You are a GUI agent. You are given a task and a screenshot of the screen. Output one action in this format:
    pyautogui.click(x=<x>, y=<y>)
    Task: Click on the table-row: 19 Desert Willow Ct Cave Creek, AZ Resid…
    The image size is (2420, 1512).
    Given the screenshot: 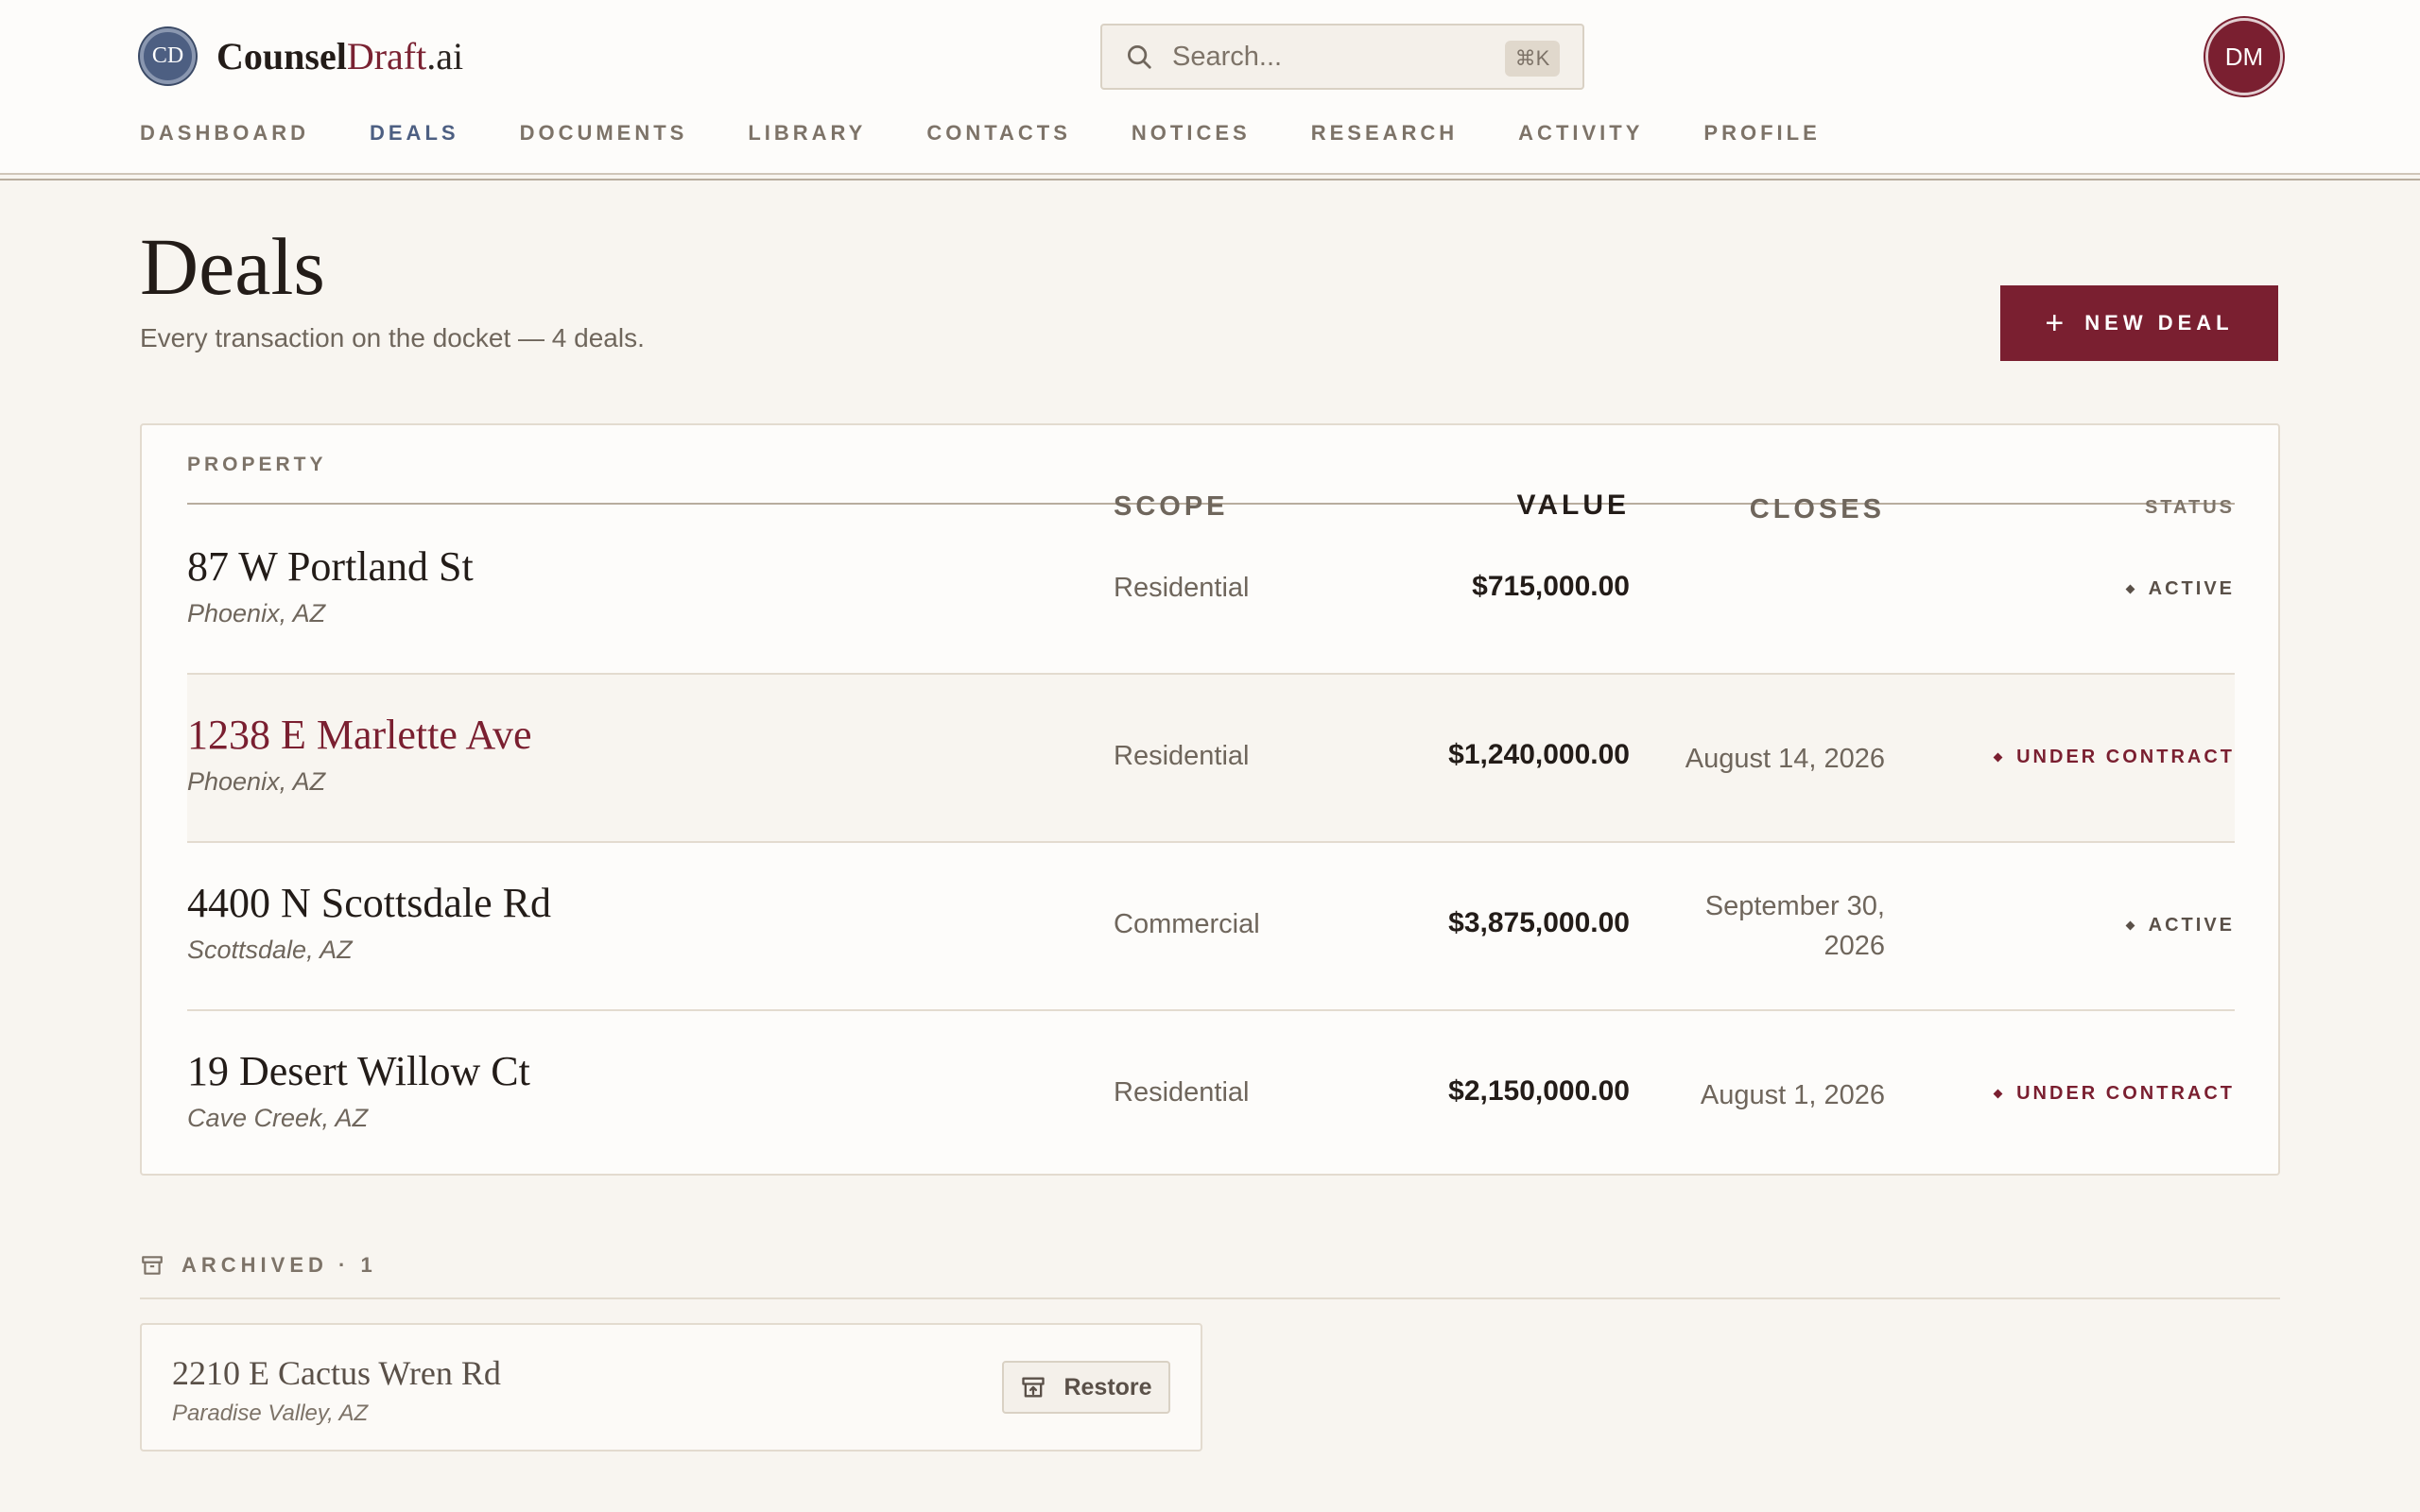 What is the action you would take?
    pyautogui.click(x=1211, y=1095)
    